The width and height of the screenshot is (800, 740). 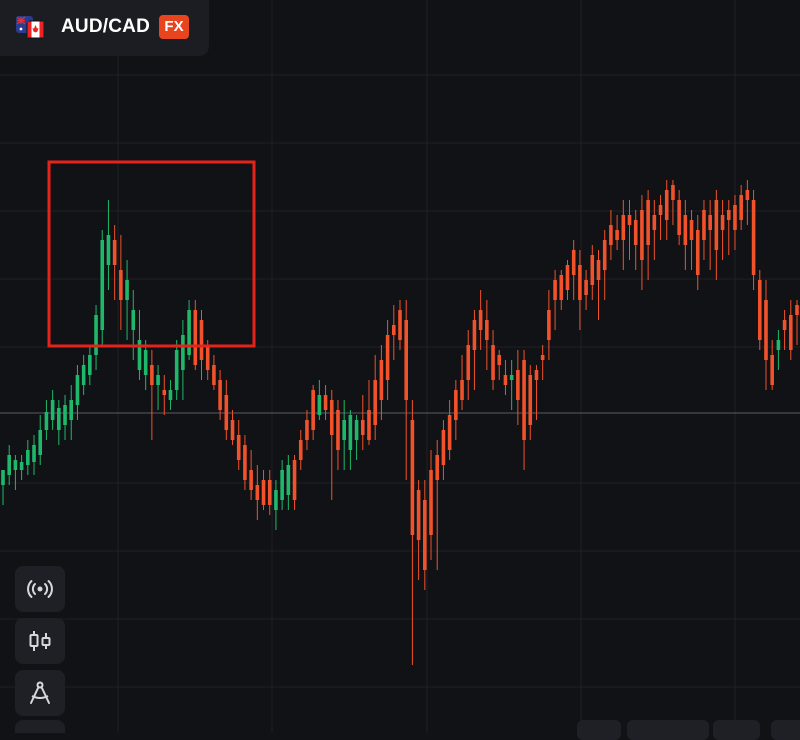 I want to click on drawing-compass-icon, so click(x=40, y=692).